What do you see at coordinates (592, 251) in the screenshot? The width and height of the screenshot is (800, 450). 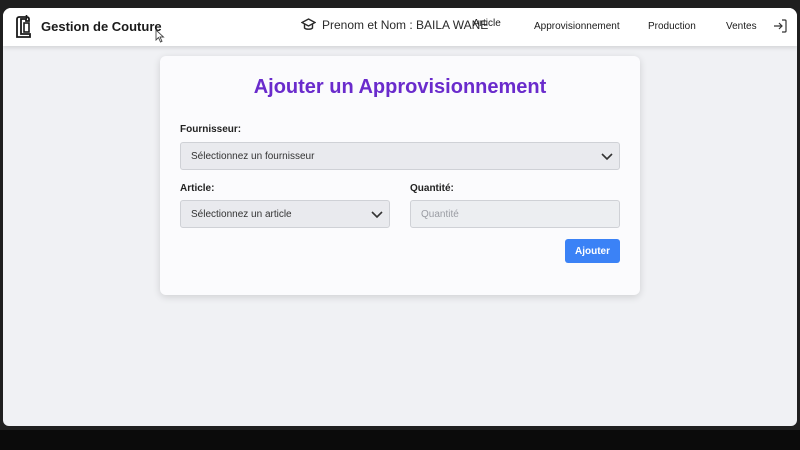 I see `ajouter-button: Ajouter` at bounding box center [592, 251].